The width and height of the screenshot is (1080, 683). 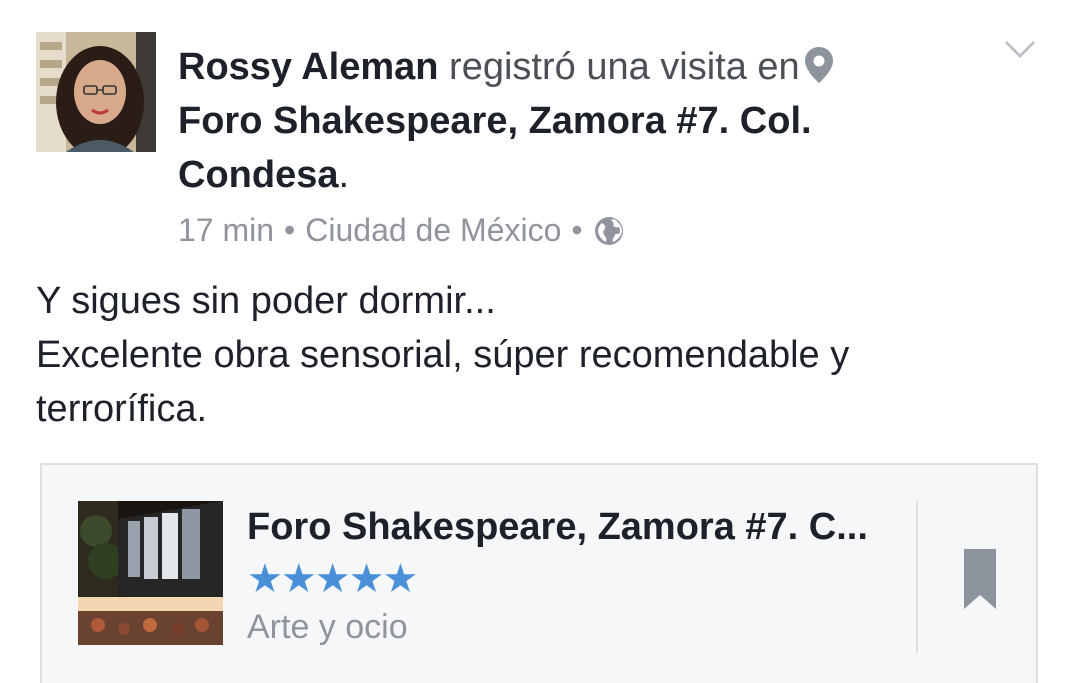 I want to click on card-category: Arte y ocio, so click(x=327, y=627).